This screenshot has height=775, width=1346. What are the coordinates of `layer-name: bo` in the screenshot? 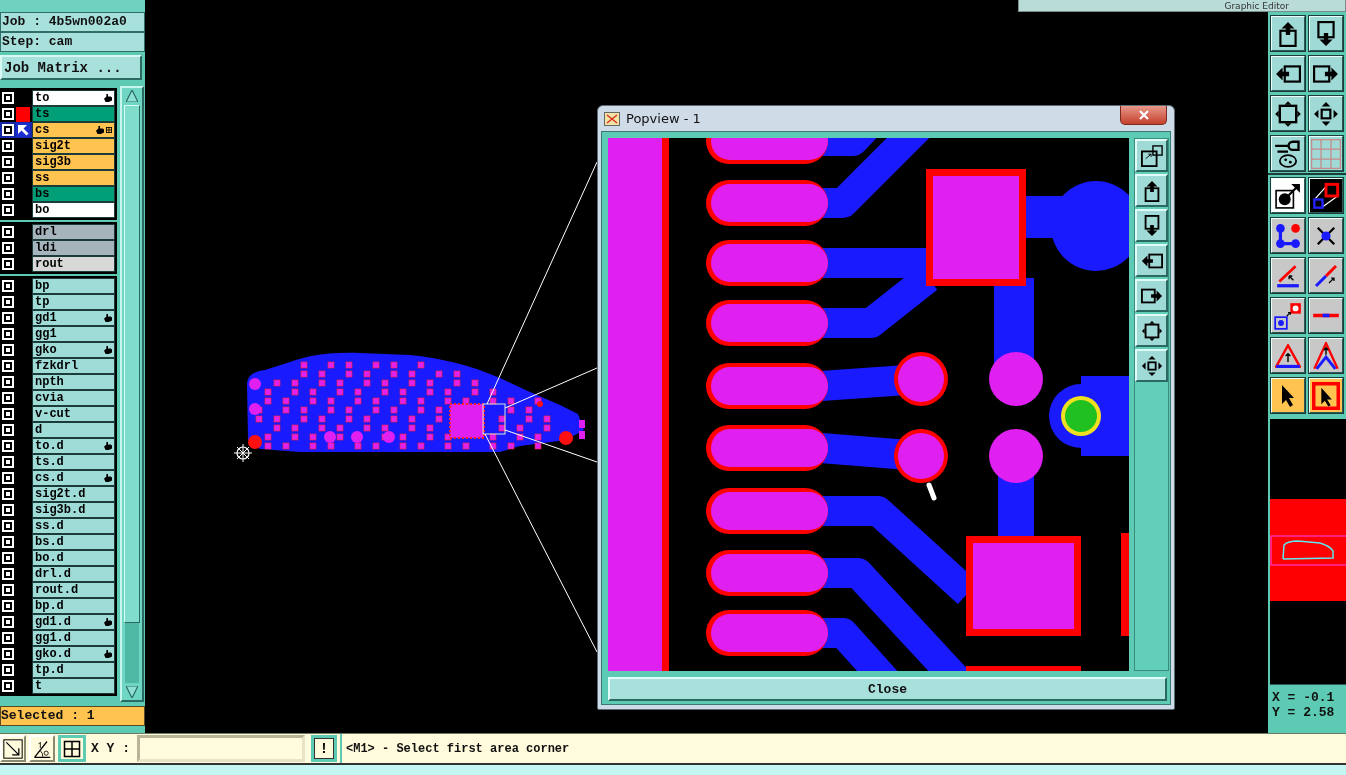 It's located at (73, 210).